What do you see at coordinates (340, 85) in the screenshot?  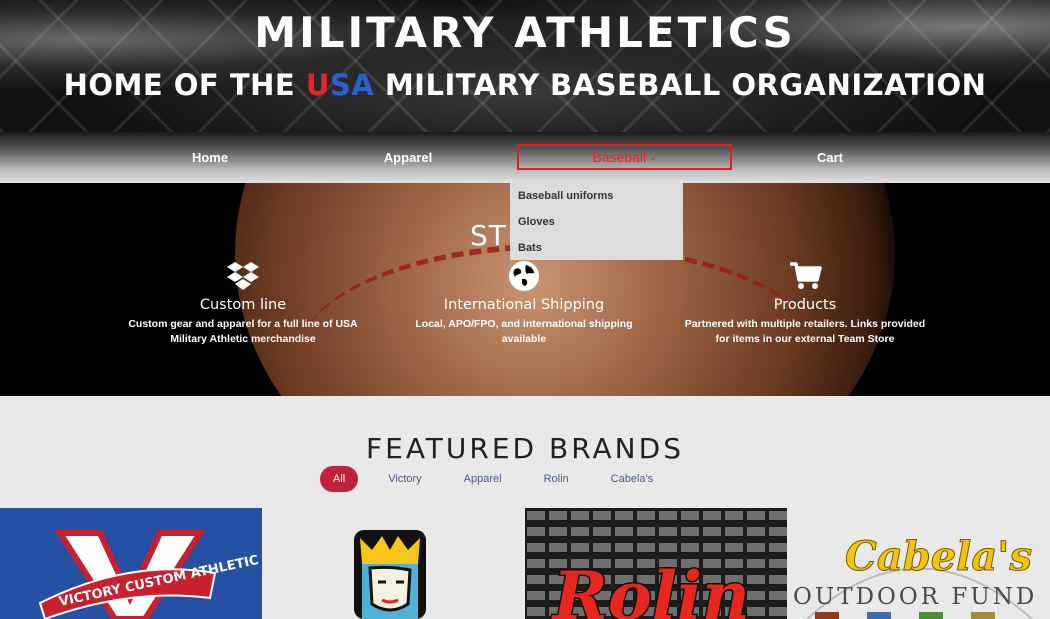 I see `subtitle-s: S` at bounding box center [340, 85].